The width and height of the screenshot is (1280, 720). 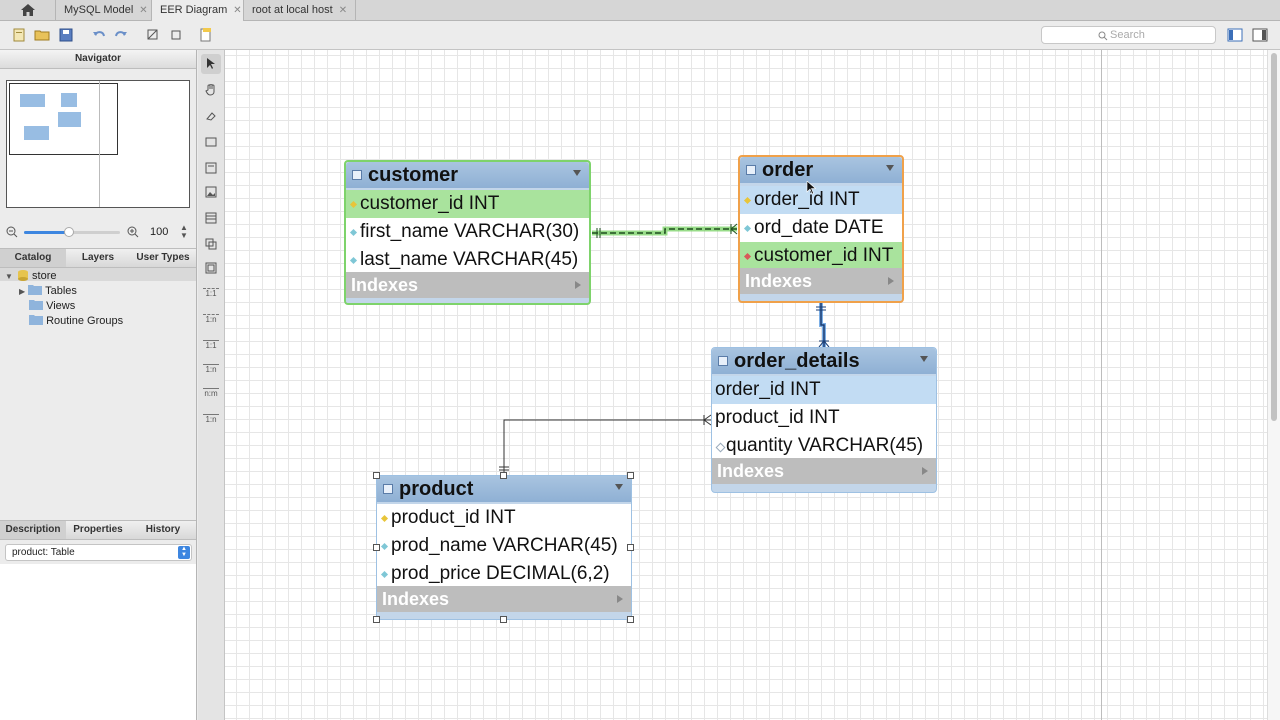 What do you see at coordinates (467, 260) in the screenshot?
I see `column-row: last_name VARCHAR(45)` at bounding box center [467, 260].